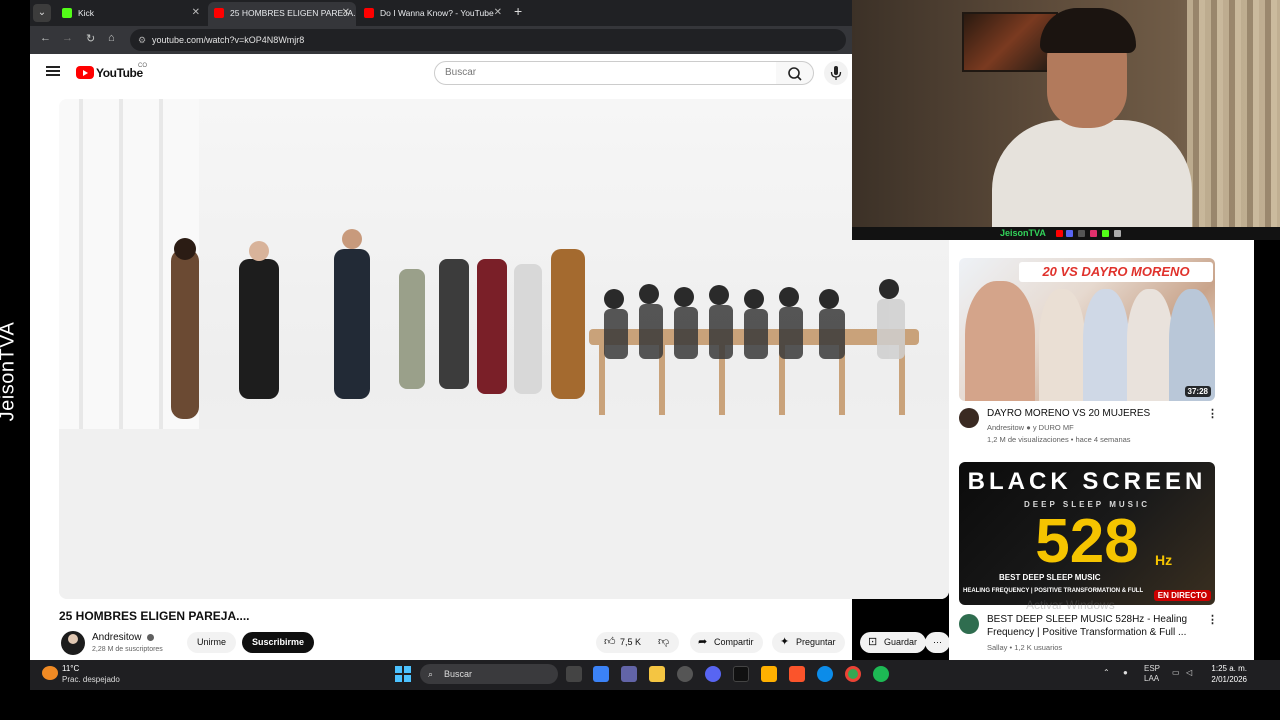 The image size is (1280, 720). I want to click on thumb-line: BLACK SCREEN, so click(1087, 481).